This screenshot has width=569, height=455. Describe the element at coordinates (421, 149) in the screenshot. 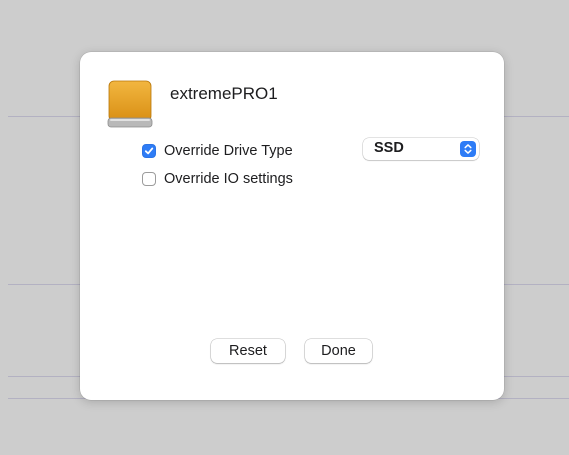

I see `drive-type-select: SSD` at that location.